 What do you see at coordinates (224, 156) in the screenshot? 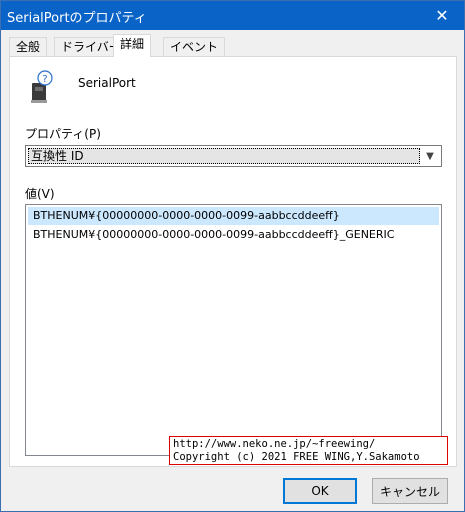
I see `property-selected-value: 互換性 ID` at bounding box center [224, 156].